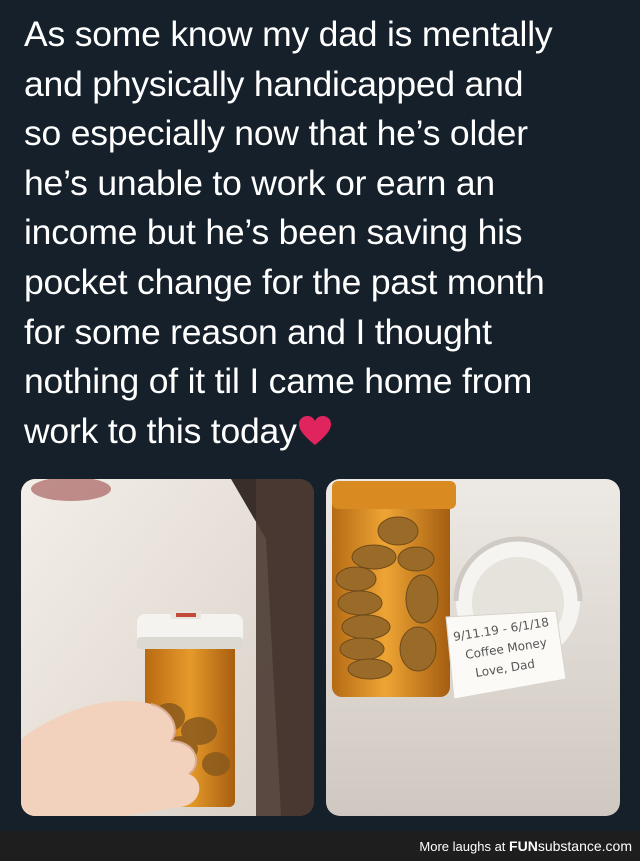 The image size is (640, 861). I want to click on watermark-bar: More laughs at FUNsubstance.com, so click(320, 846).